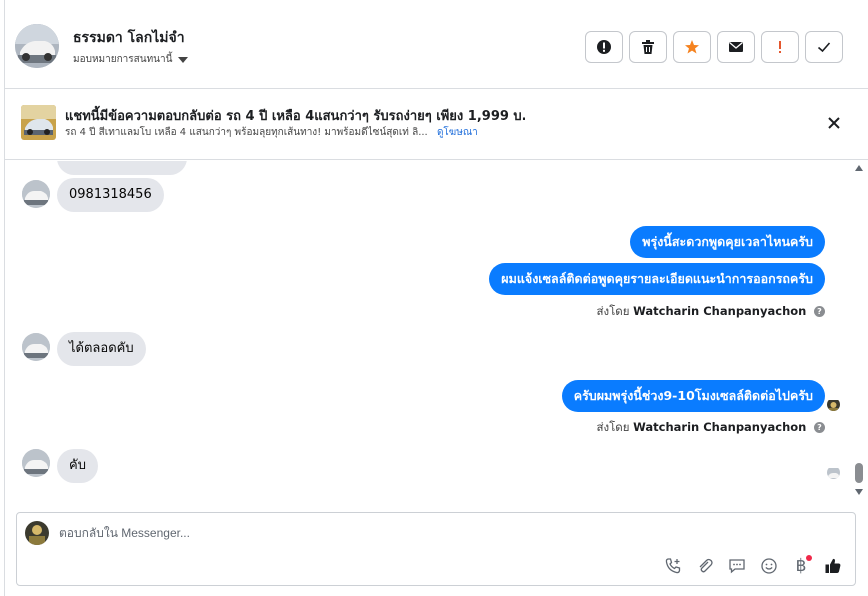 The image size is (868, 596). I want to click on follow-up-button, so click(780, 47).